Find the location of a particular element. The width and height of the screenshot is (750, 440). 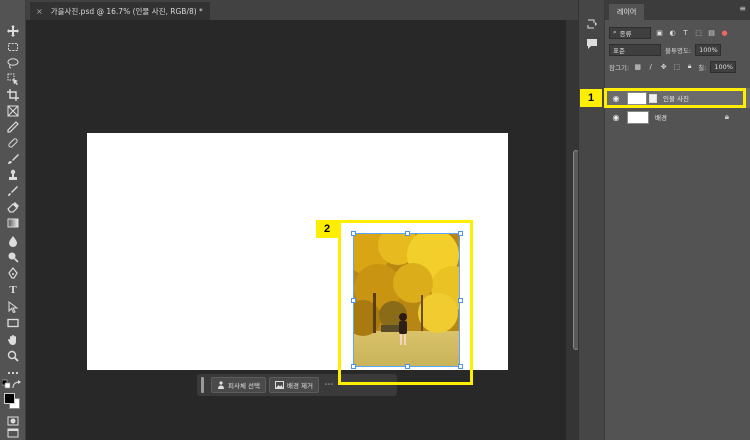

marquee-tool-icon is located at coordinates (13, 47).